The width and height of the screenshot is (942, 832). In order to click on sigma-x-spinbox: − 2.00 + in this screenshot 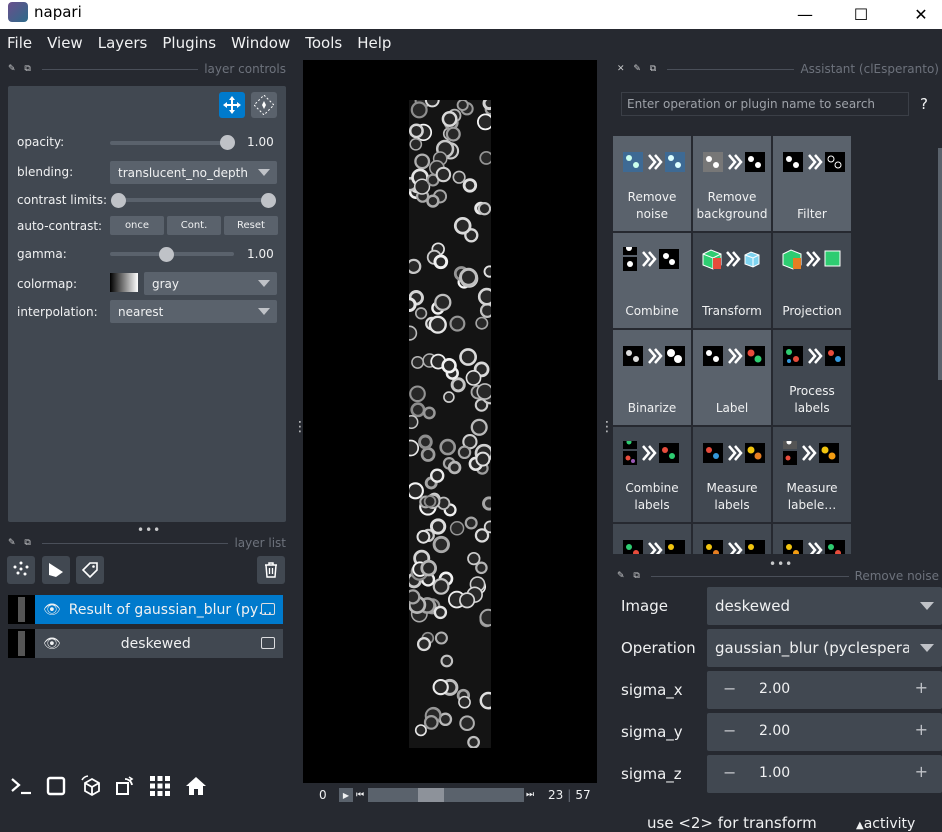, I will do `click(824, 690)`.